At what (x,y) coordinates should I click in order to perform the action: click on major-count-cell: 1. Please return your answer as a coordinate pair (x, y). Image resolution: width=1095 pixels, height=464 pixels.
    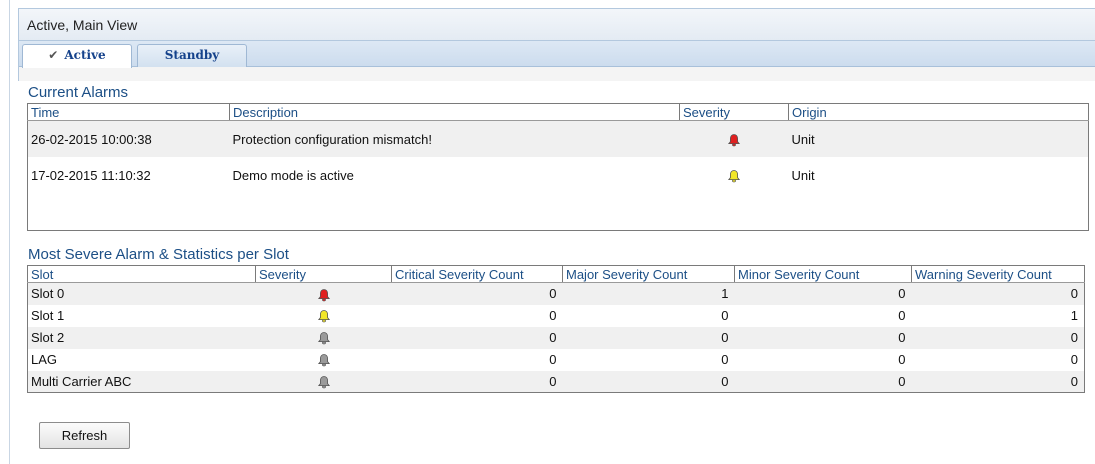
    Looking at the image, I should click on (648, 293).